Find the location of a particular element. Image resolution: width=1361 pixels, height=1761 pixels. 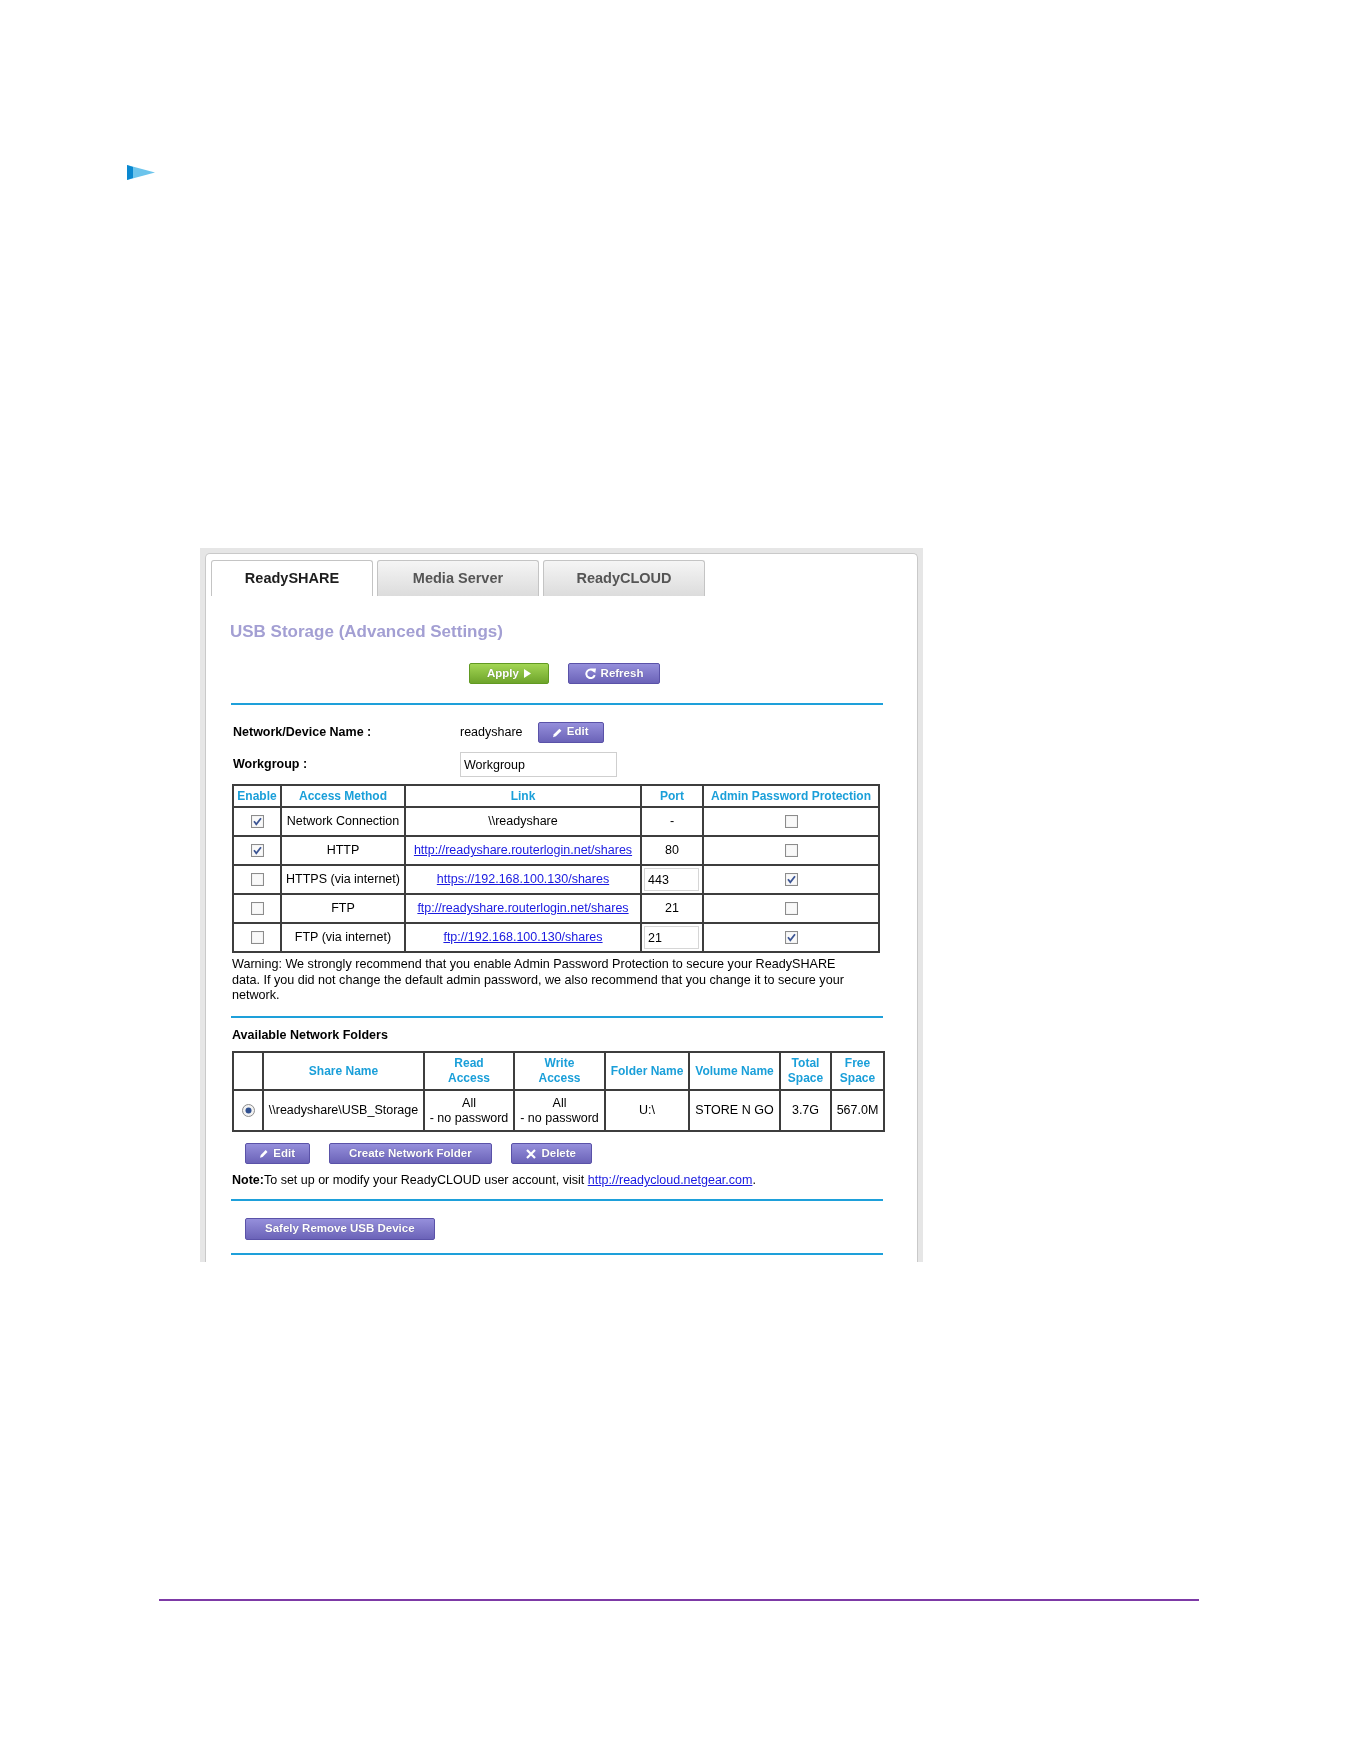

play-icon is located at coordinates (527, 673).